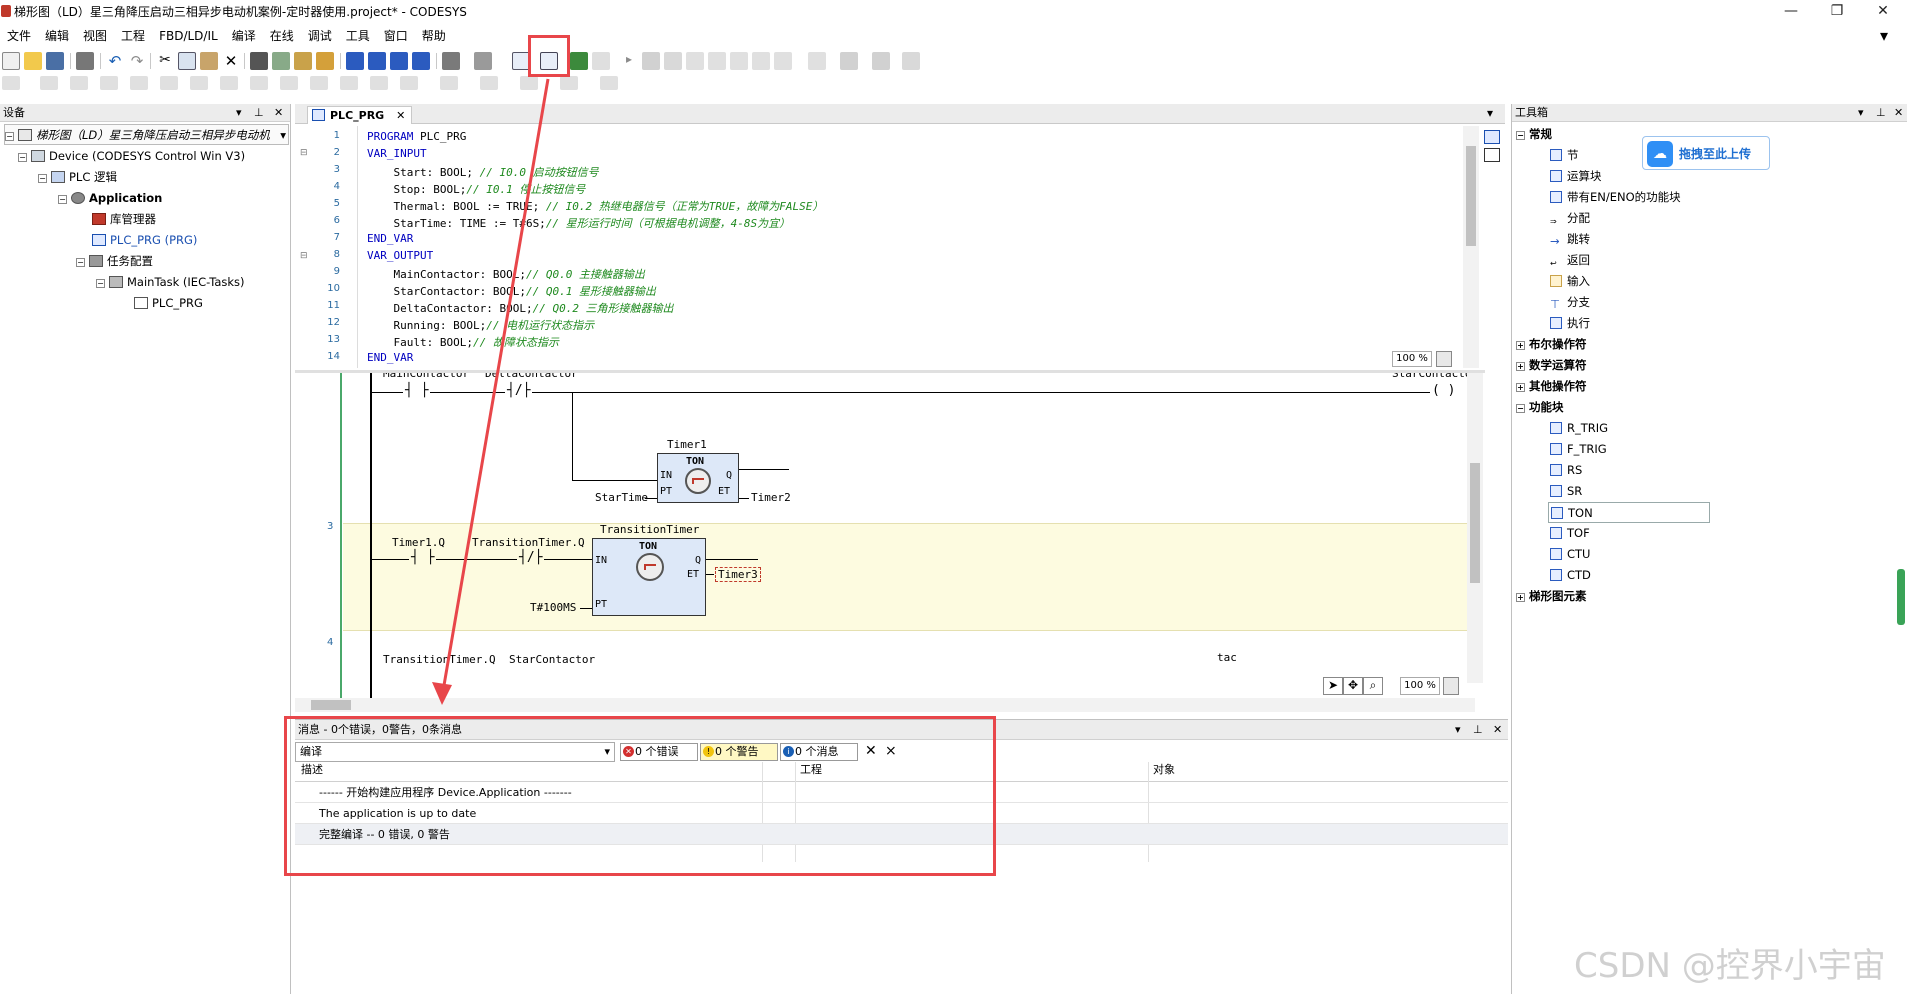 The image size is (1907, 994). Describe the element at coordinates (491, 391) in the screenshot. I see `annotation-arrow` at that location.